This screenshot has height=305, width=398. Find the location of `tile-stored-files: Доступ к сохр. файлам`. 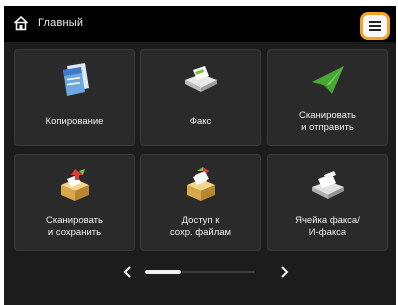

tile-stored-files: Доступ к сохр. файлам is located at coordinates (200, 202).